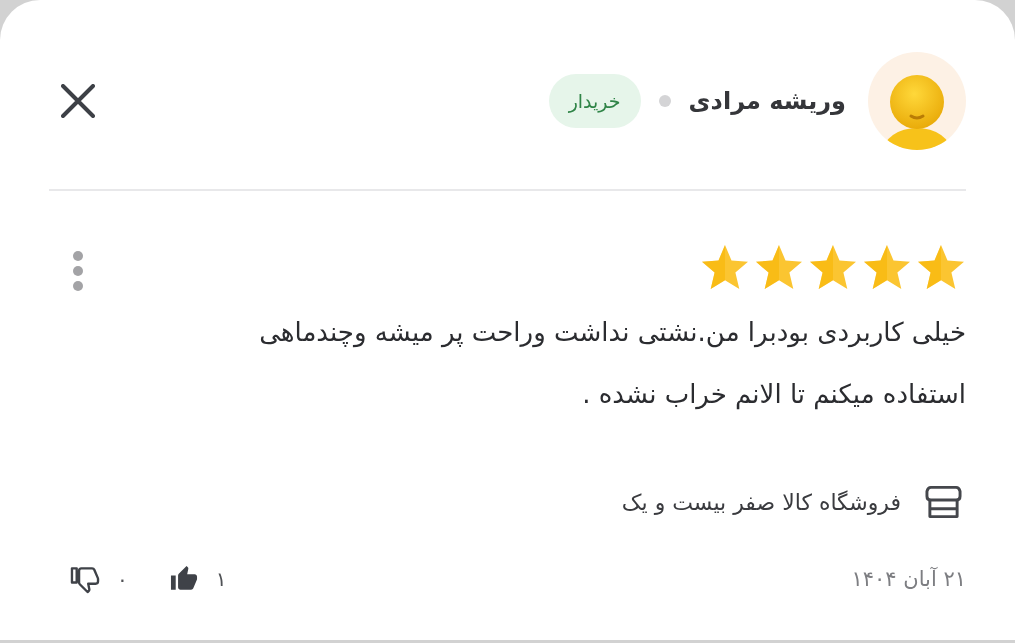 The width and height of the screenshot is (1015, 643). Describe the element at coordinates (761, 502) in the screenshot. I see `seller-name: فروشگاه کالا صفر بیست و یک` at that location.